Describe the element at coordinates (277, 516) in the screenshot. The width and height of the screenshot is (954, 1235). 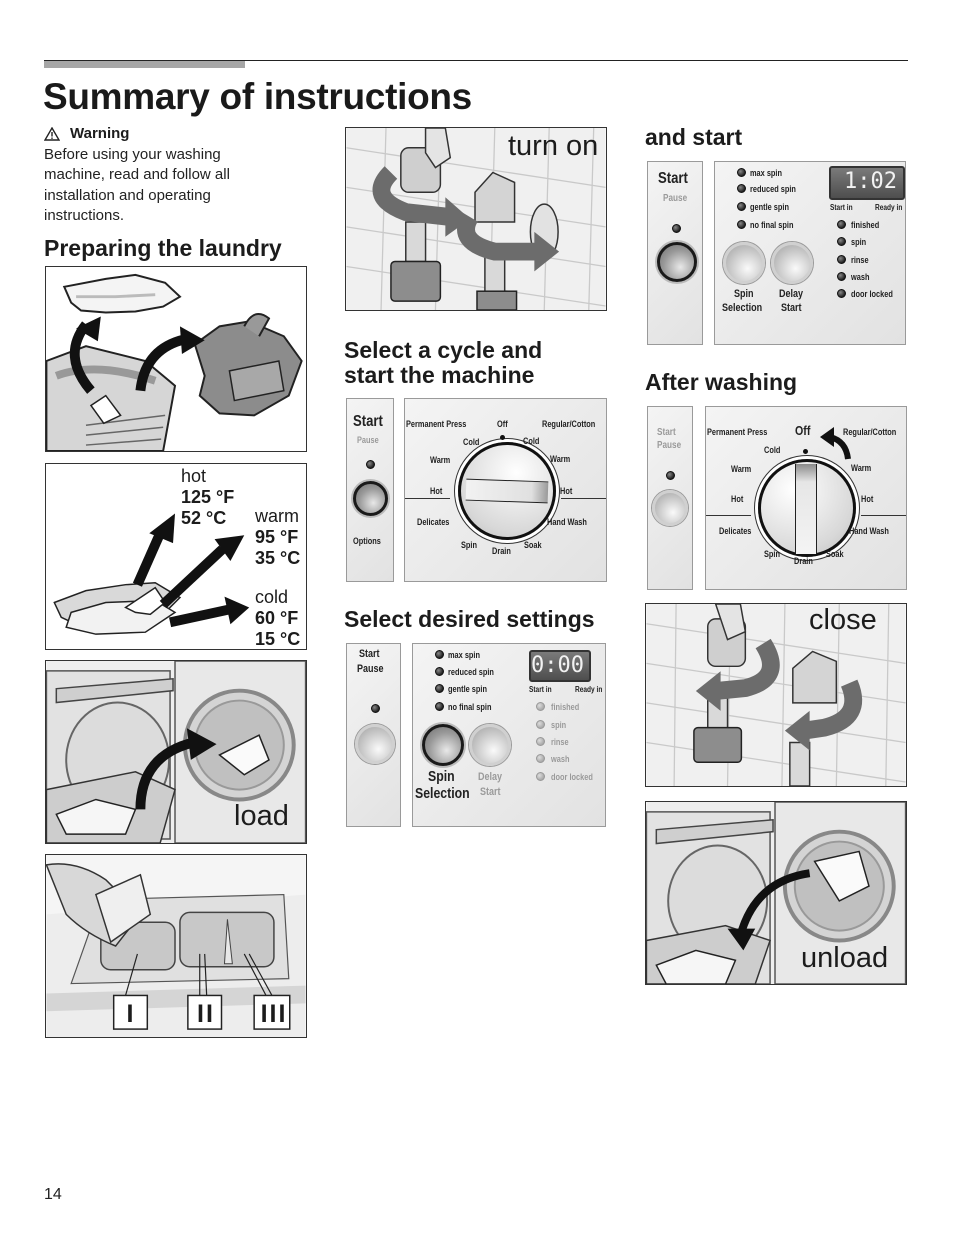
I see `temp-warm-label: warm` at that location.